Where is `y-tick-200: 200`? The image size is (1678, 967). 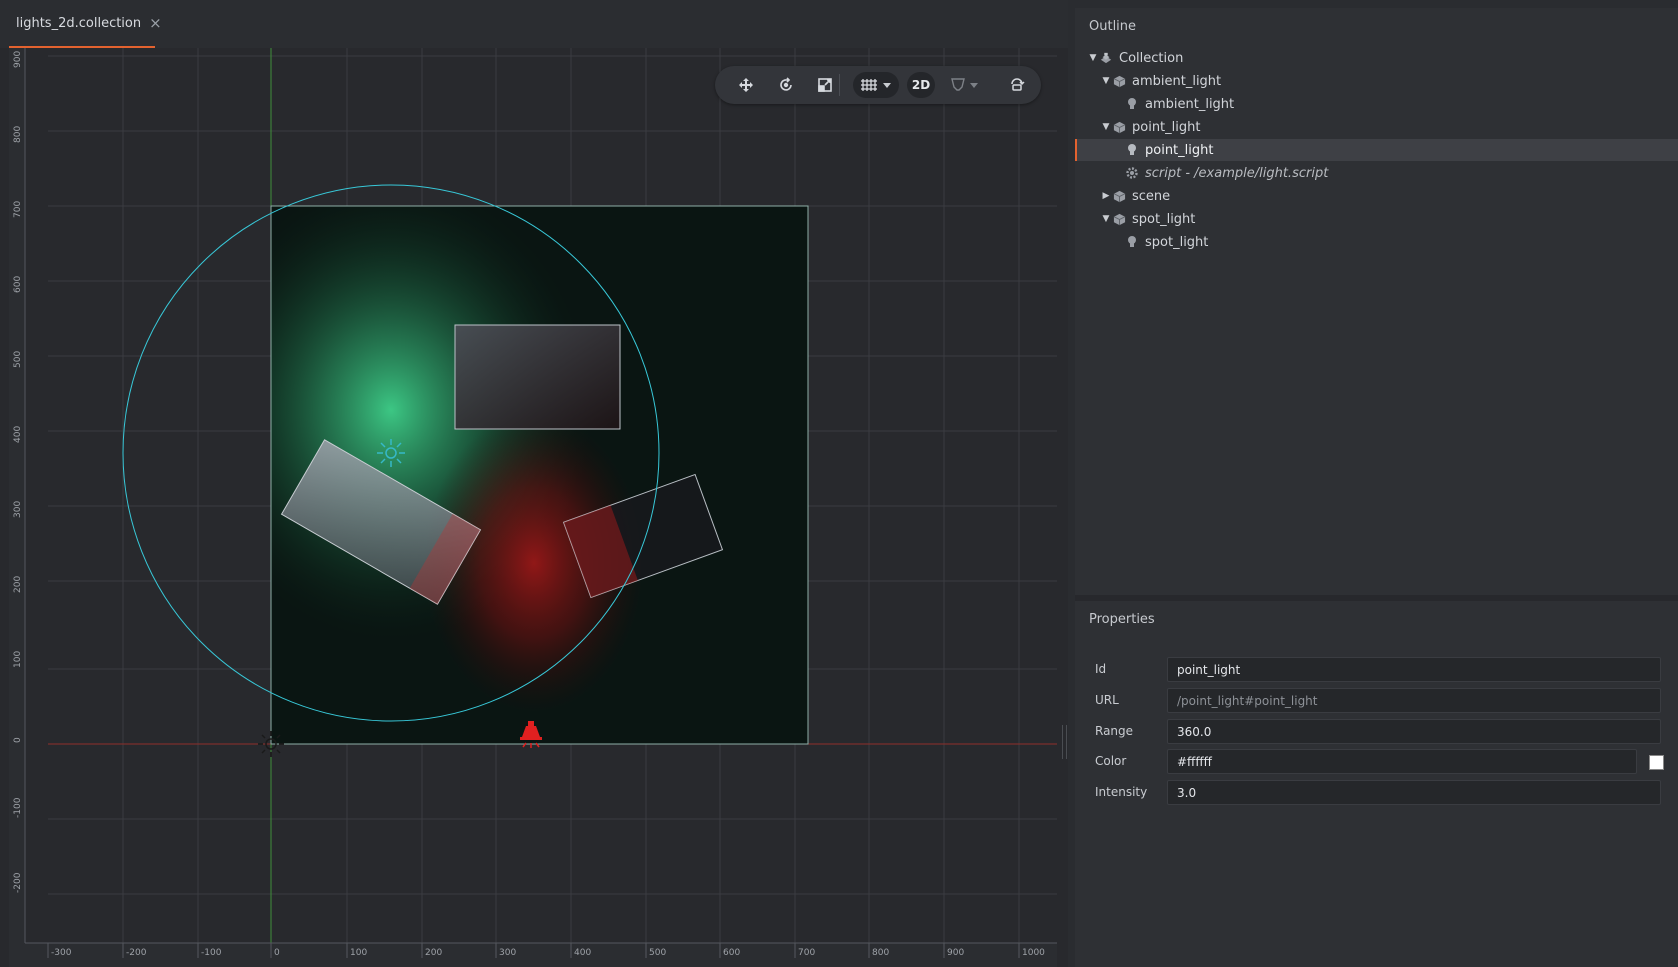
y-tick-200: 200 is located at coordinates (18, 584).